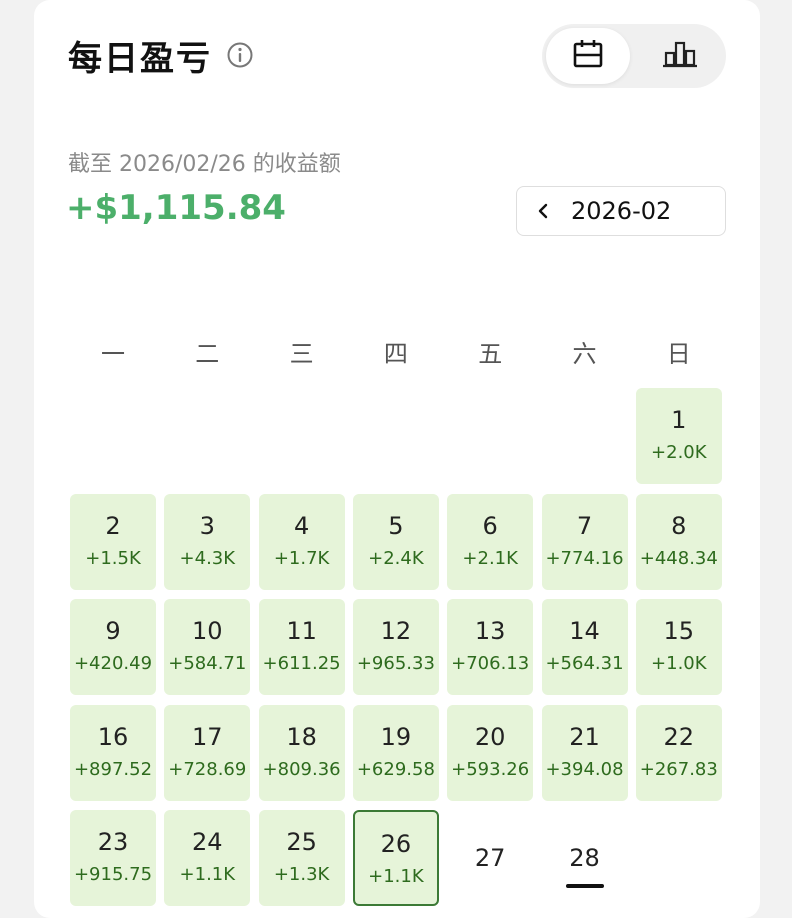  I want to click on calendar-day-pnl: +629.58, so click(395, 769).